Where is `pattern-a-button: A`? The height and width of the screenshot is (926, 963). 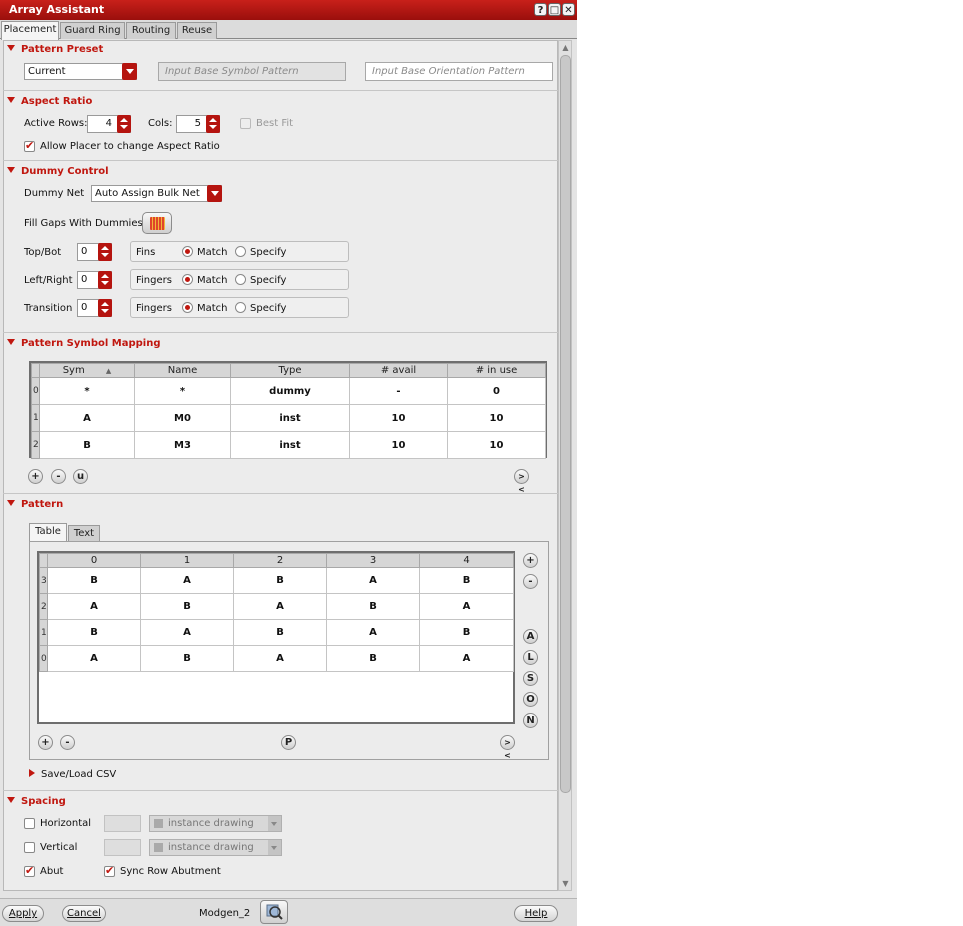
pattern-a-button: A is located at coordinates (530, 636).